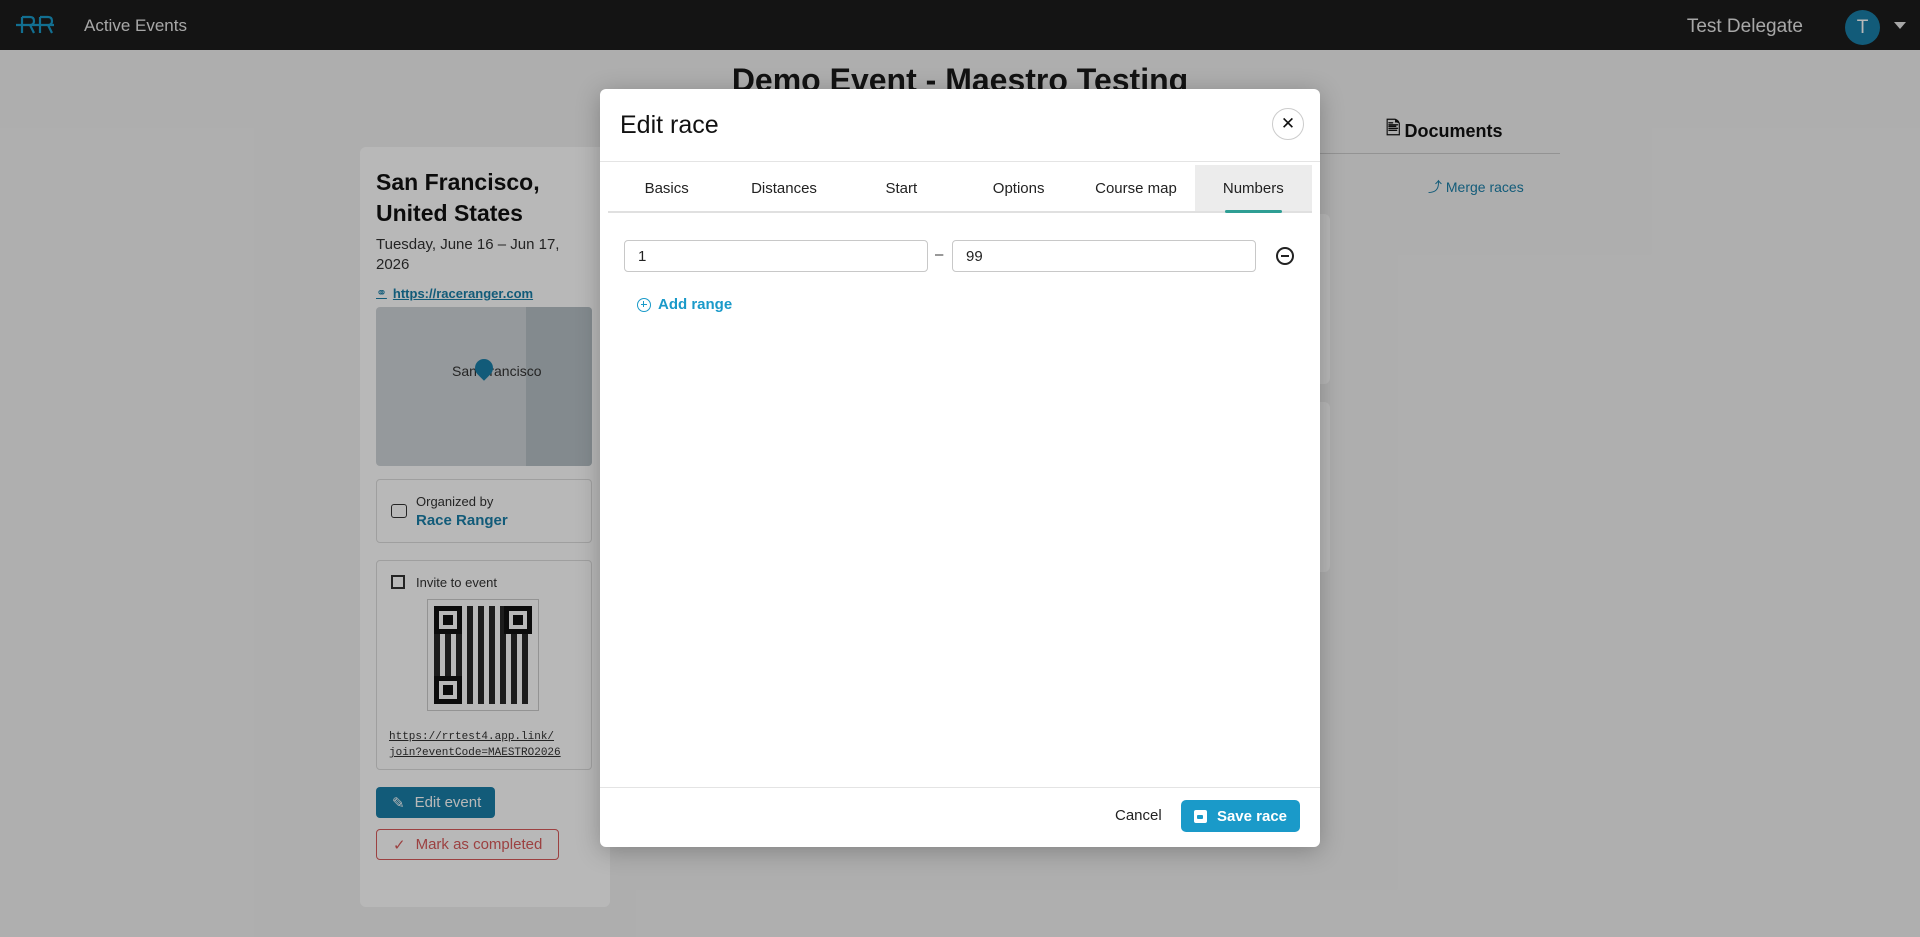 The image size is (1920, 937). I want to click on tab-distances: Distances, so click(783, 188).